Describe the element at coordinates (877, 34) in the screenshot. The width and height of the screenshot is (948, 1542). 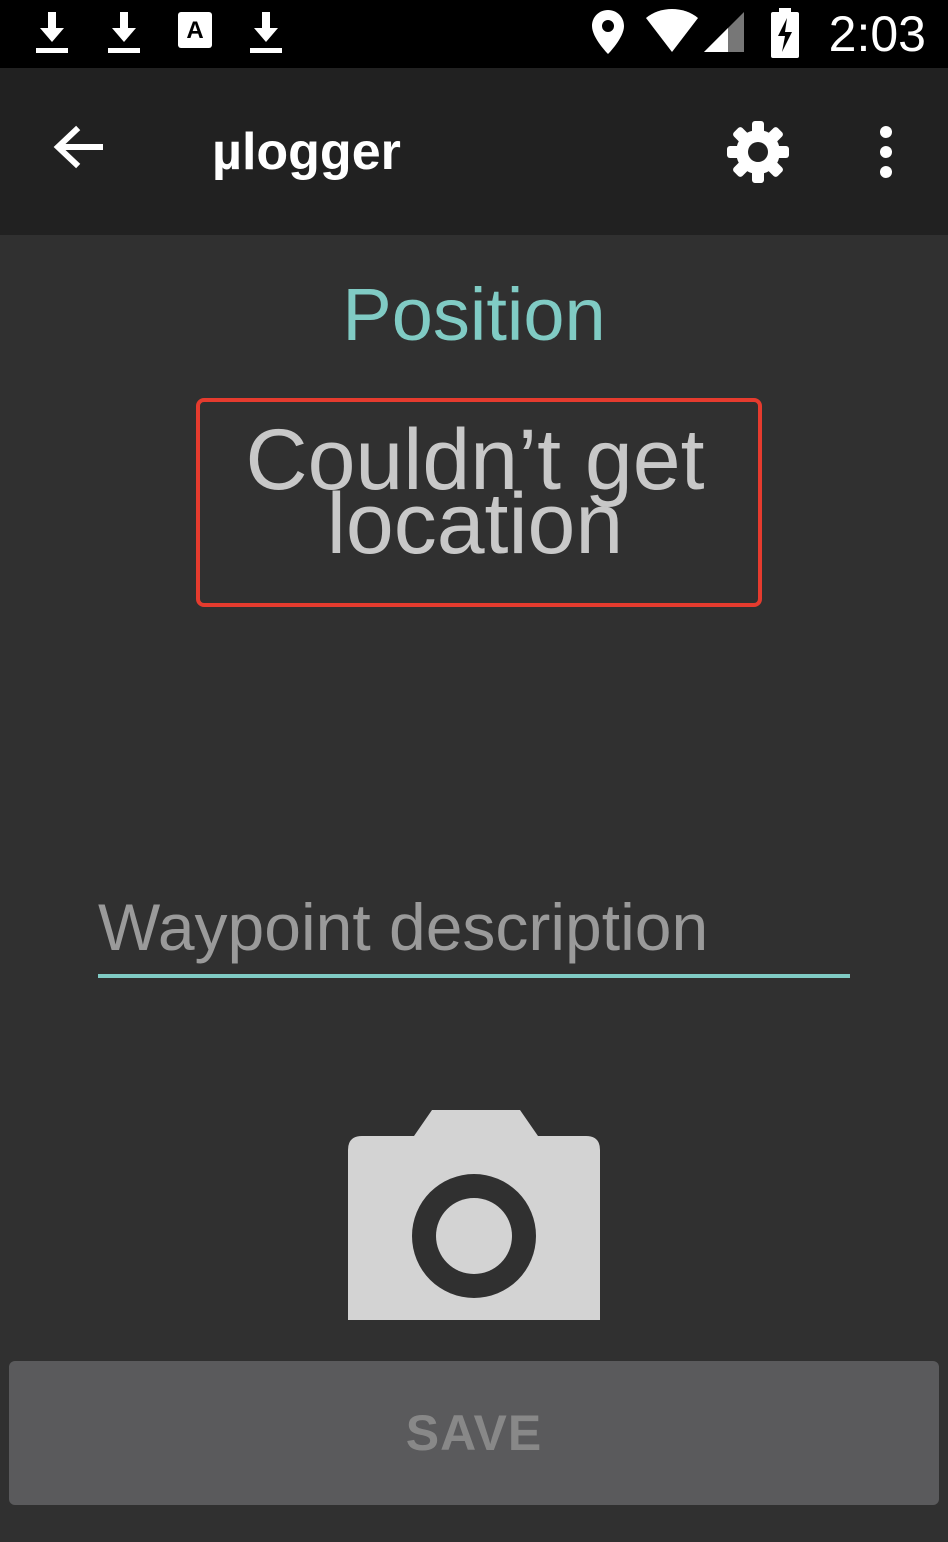
I see `status-time: 2:03` at that location.